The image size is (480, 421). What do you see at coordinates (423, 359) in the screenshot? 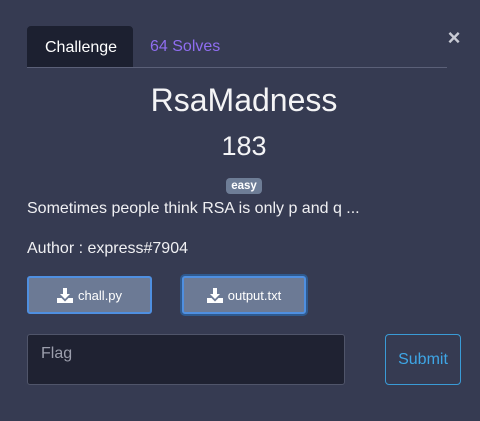
I see `submit-button: Submit` at bounding box center [423, 359].